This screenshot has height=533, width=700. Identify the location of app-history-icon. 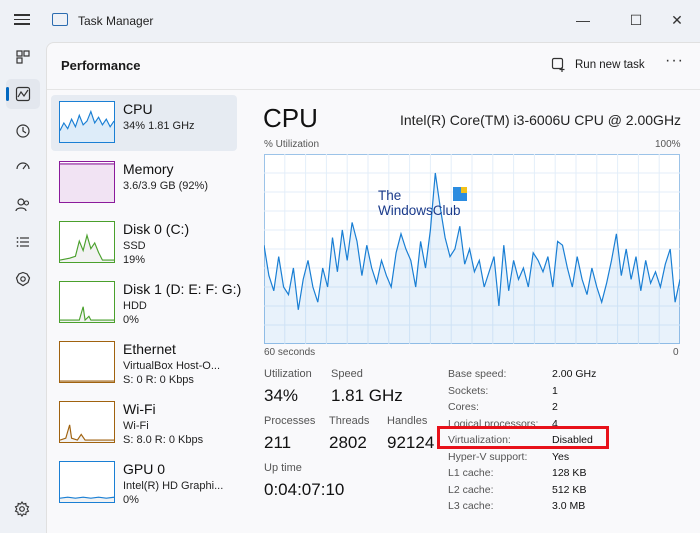
(23, 131).